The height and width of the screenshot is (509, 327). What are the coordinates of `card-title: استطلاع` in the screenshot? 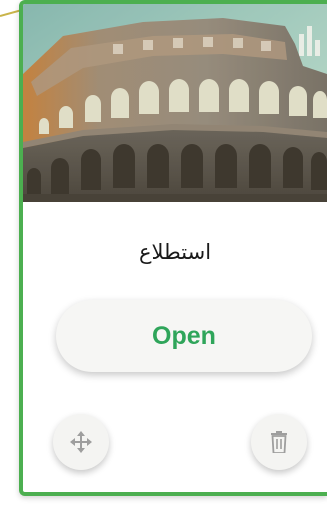 It's located at (175, 252).